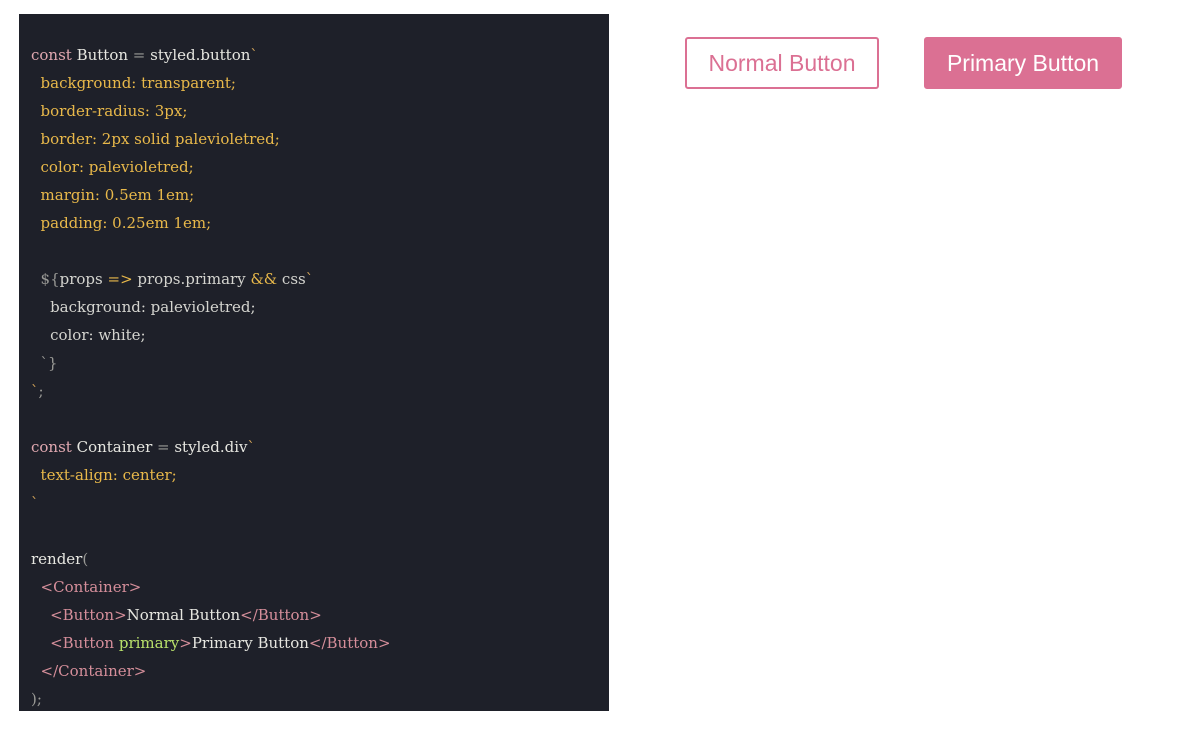 The image size is (1194, 730). I want to click on code-line: color: palevioletred;, so click(314, 167).